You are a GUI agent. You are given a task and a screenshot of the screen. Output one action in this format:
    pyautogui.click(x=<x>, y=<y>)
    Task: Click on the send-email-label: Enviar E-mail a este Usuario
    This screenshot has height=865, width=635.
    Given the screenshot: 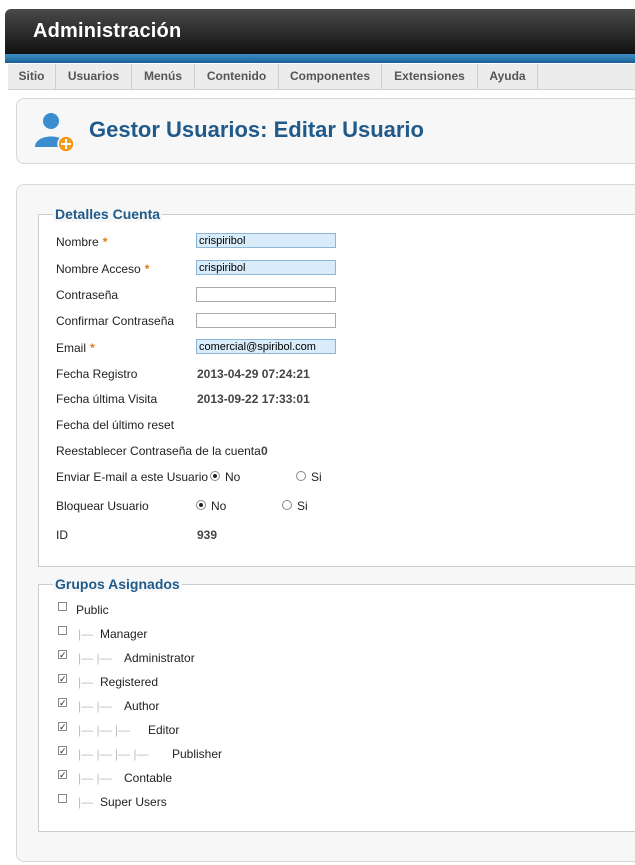 What is the action you would take?
    pyautogui.click(x=132, y=477)
    